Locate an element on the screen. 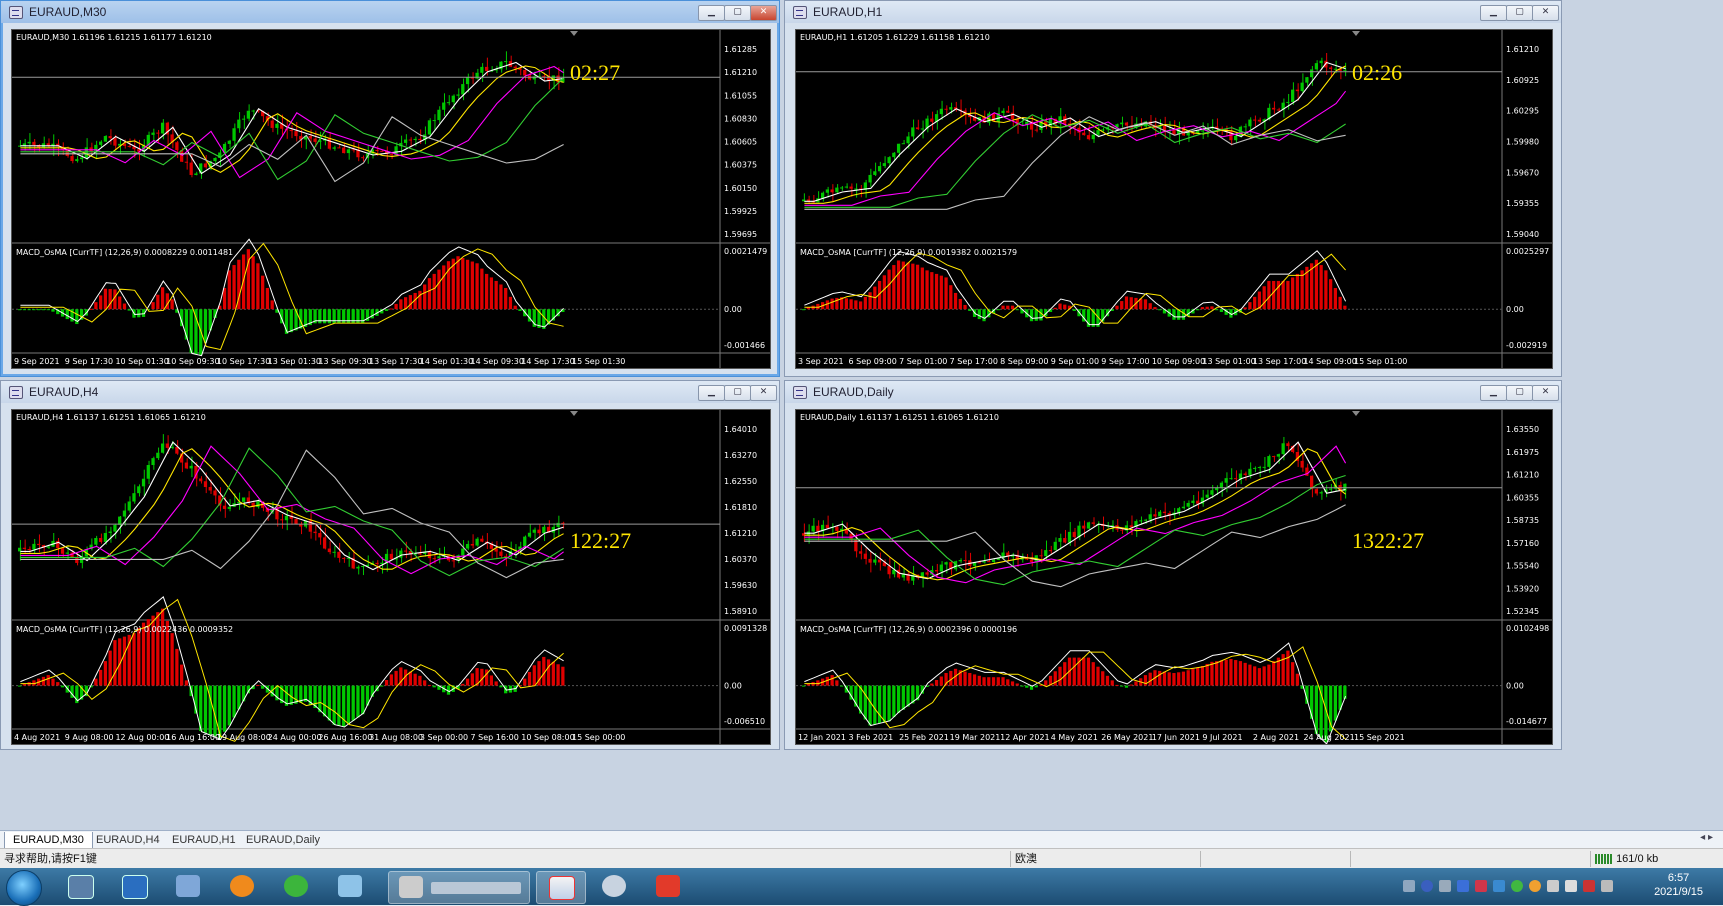 This screenshot has height=906, width=1723. window-titlebar: EURAUD,H4 ▁ ▢ ✕ is located at coordinates (390, 392).